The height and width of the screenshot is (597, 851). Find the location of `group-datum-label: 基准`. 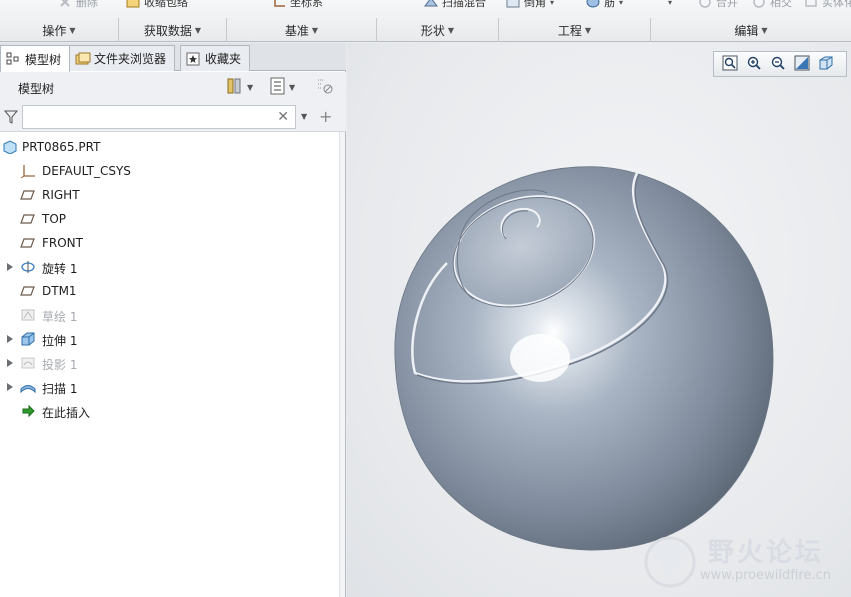

group-datum-label: 基准 is located at coordinates (296, 30).